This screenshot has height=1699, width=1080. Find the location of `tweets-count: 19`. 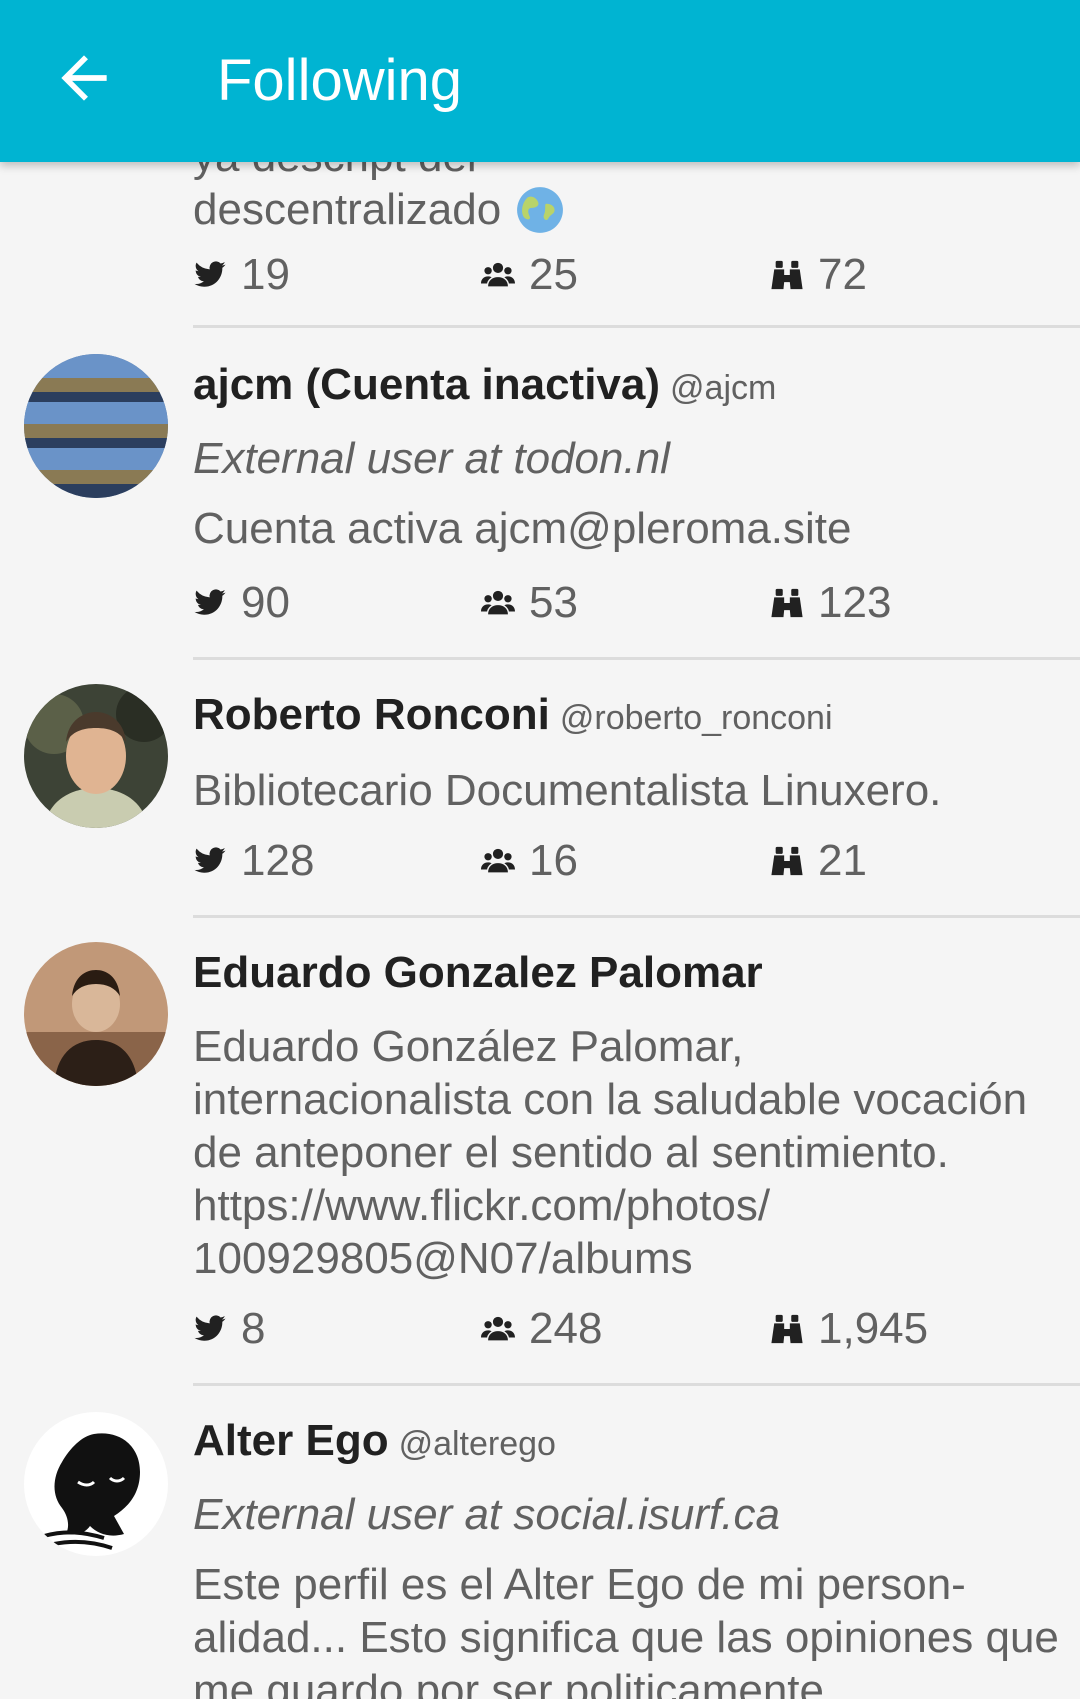

tweets-count: 19 is located at coordinates (265, 274).